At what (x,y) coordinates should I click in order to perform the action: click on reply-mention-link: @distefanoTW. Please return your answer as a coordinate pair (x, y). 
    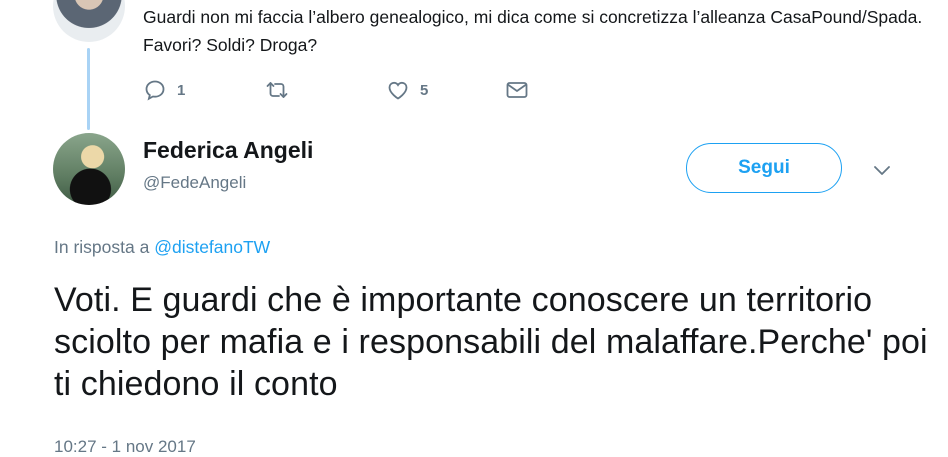
    Looking at the image, I should click on (212, 247).